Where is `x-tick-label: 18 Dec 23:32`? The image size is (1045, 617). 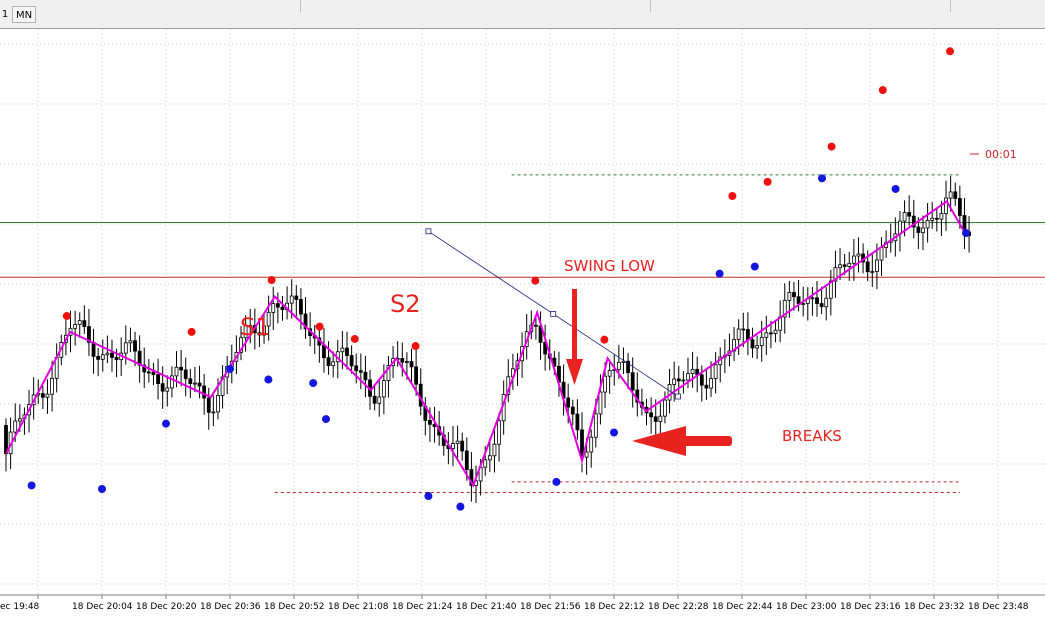 x-tick-label: 18 Dec 23:32 is located at coordinates (934, 607).